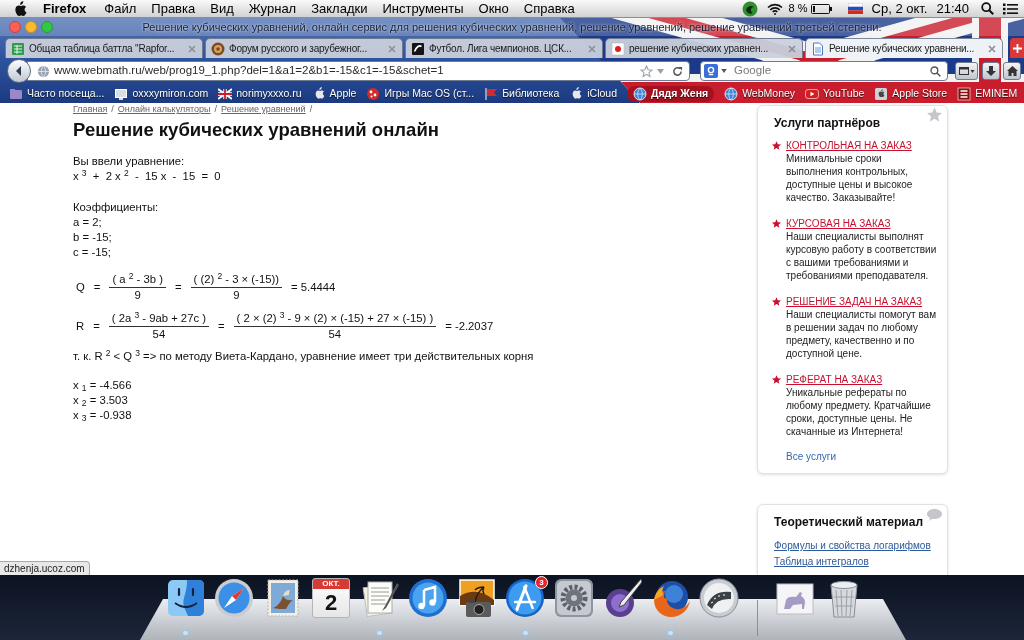 The height and width of the screenshot is (640, 1024). I want to click on monitor-icon, so click(121, 93).